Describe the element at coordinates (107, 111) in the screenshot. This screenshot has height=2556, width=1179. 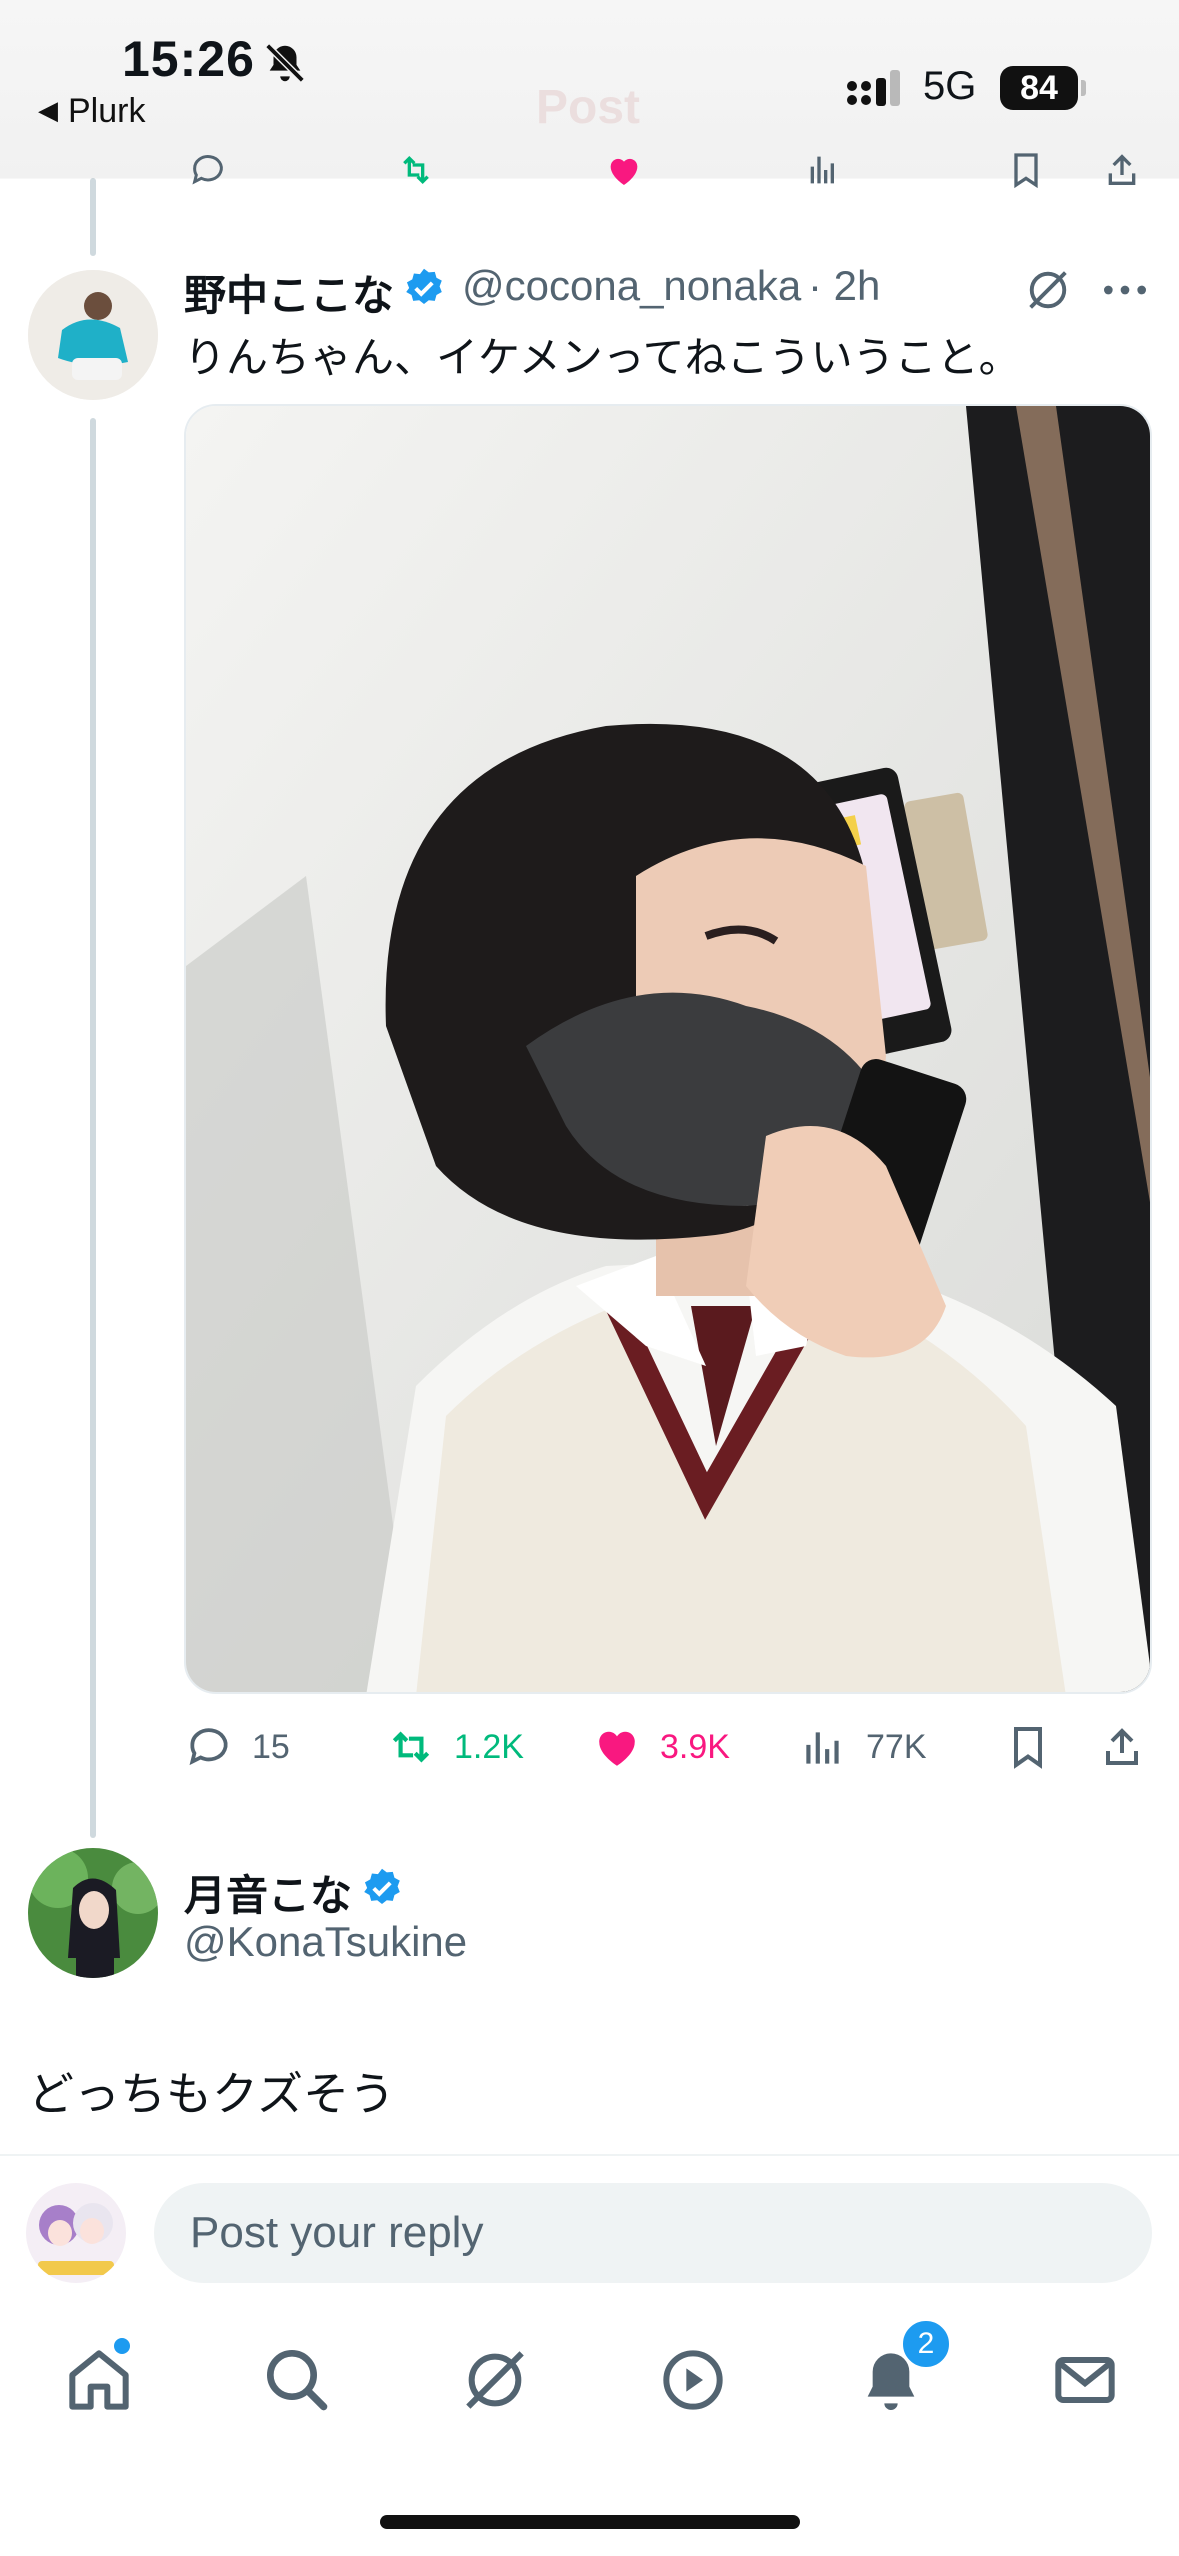
I see `back-app-label: Plurk` at that location.